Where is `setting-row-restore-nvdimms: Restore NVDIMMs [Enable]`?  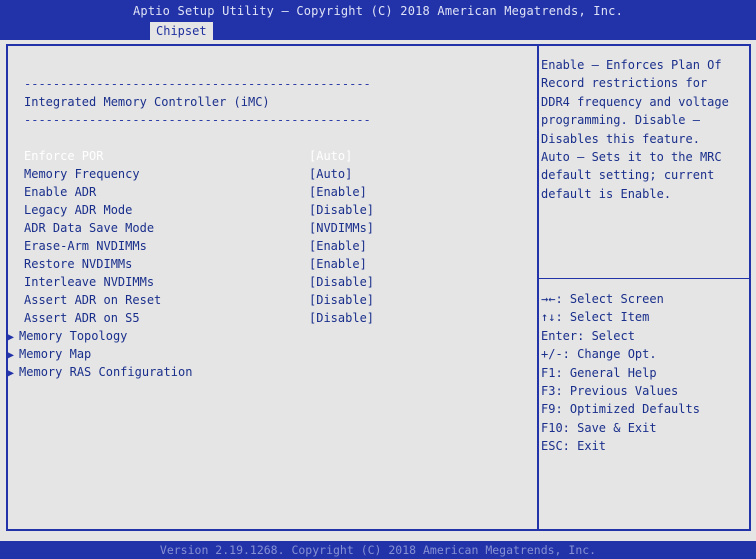
setting-row-restore-nvdimms: Restore NVDIMMs [Enable] is located at coordinates (274, 264).